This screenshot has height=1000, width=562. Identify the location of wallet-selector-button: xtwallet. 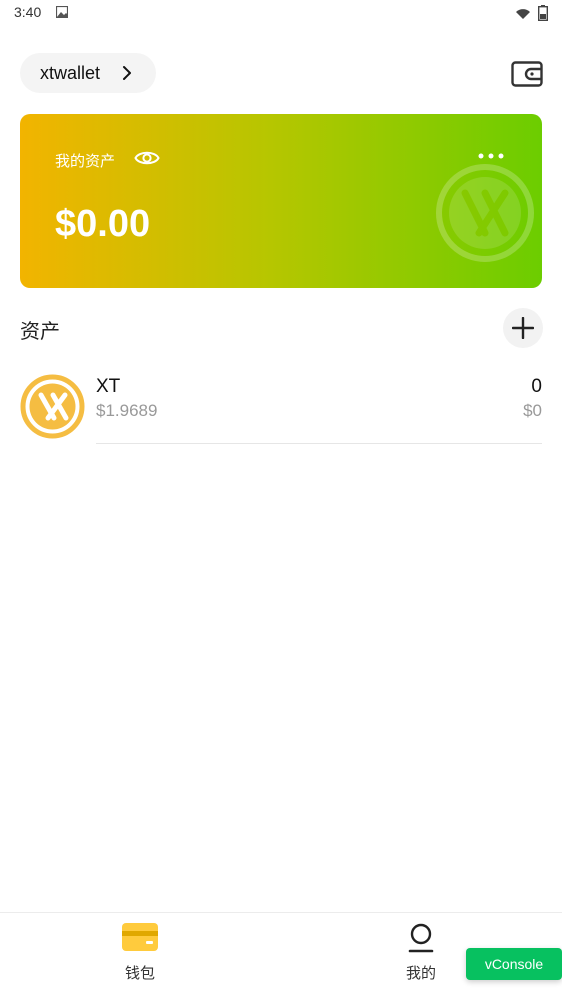
(88, 73).